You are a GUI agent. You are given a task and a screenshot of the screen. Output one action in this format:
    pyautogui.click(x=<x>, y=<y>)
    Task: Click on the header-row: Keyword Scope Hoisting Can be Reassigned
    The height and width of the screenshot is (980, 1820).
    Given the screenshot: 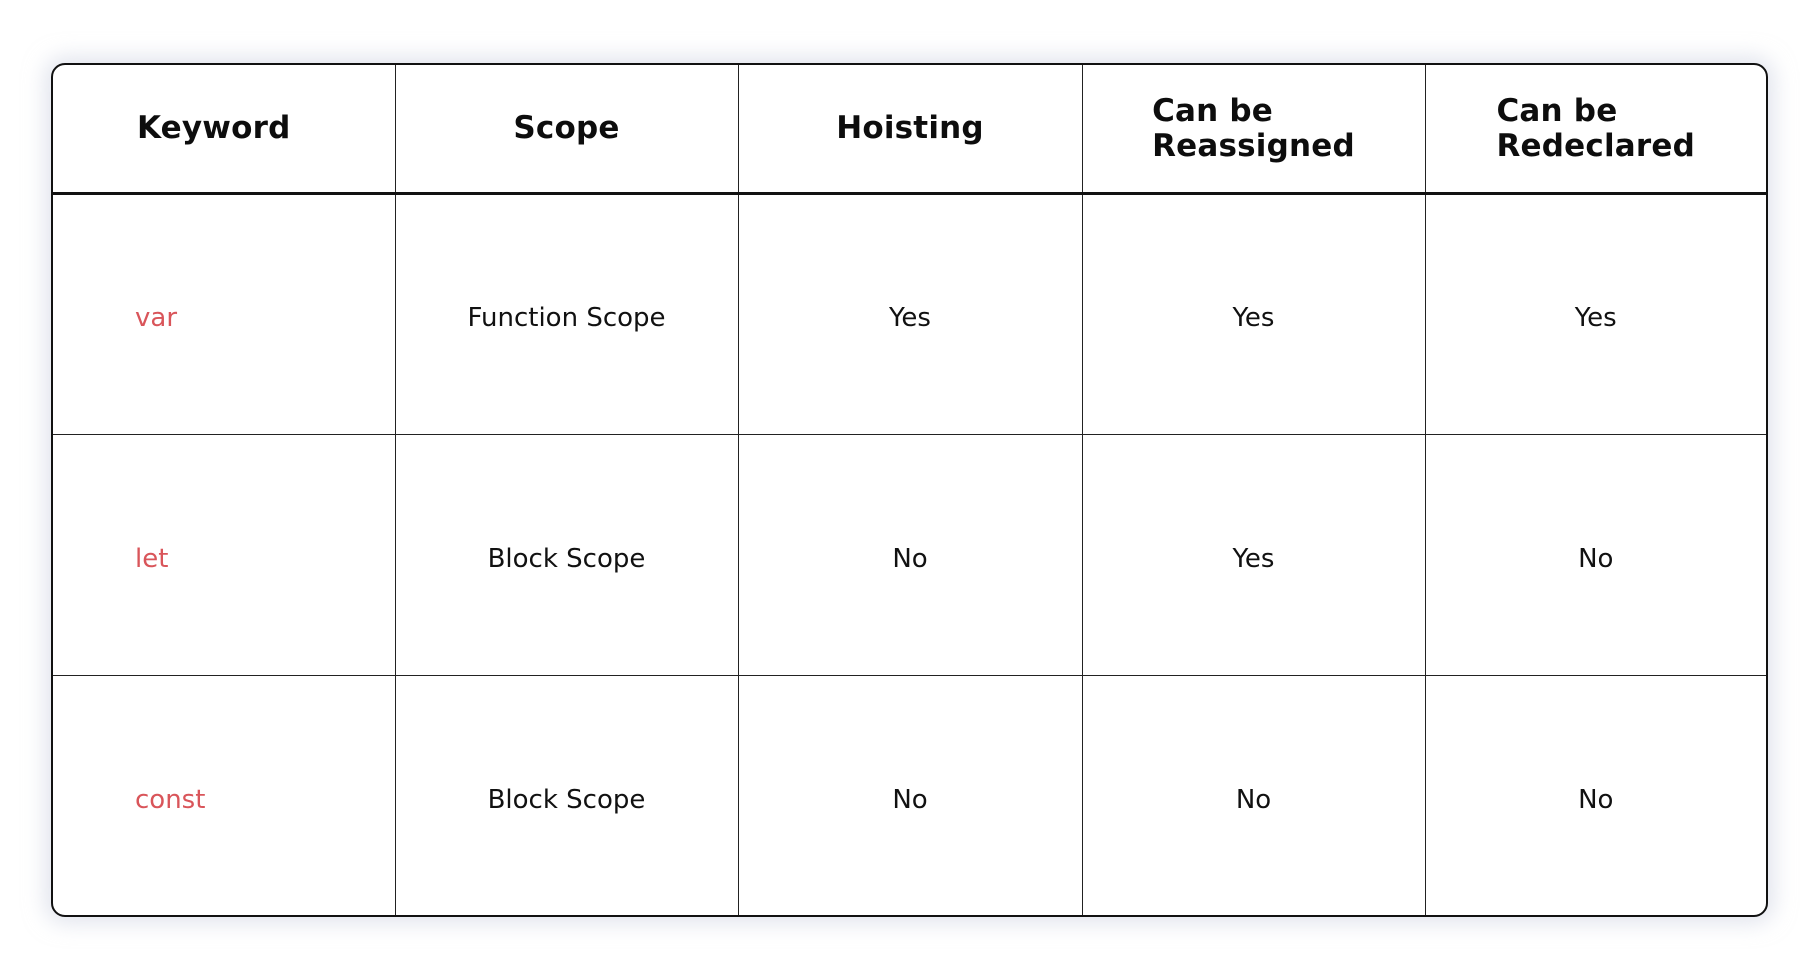 What is the action you would take?
    pyautogui.click(x=909, y=130)
    